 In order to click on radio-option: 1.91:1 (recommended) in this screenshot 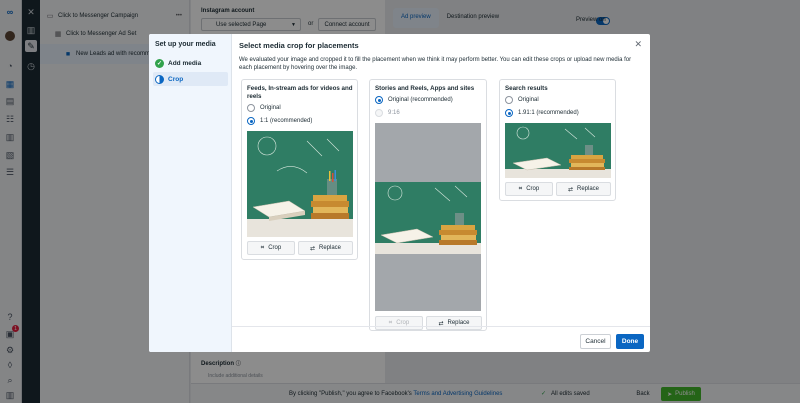, I will do `click(542, 113)`.